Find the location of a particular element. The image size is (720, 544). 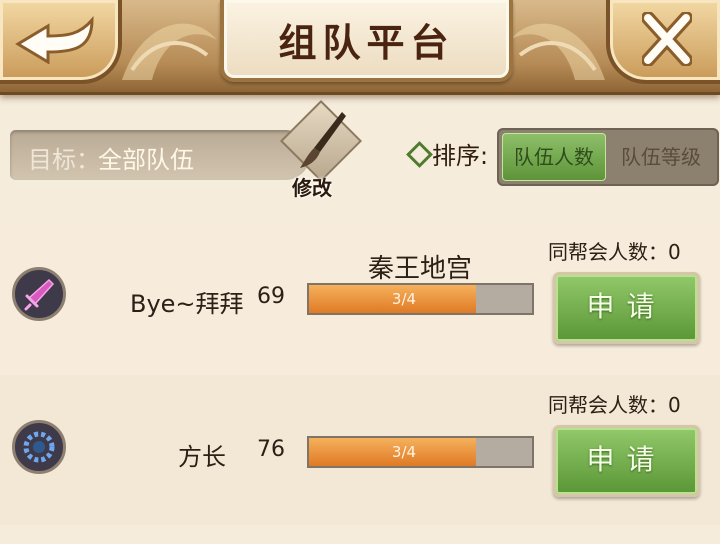

sort-diamond-icon is located at coordinates (419, 154).